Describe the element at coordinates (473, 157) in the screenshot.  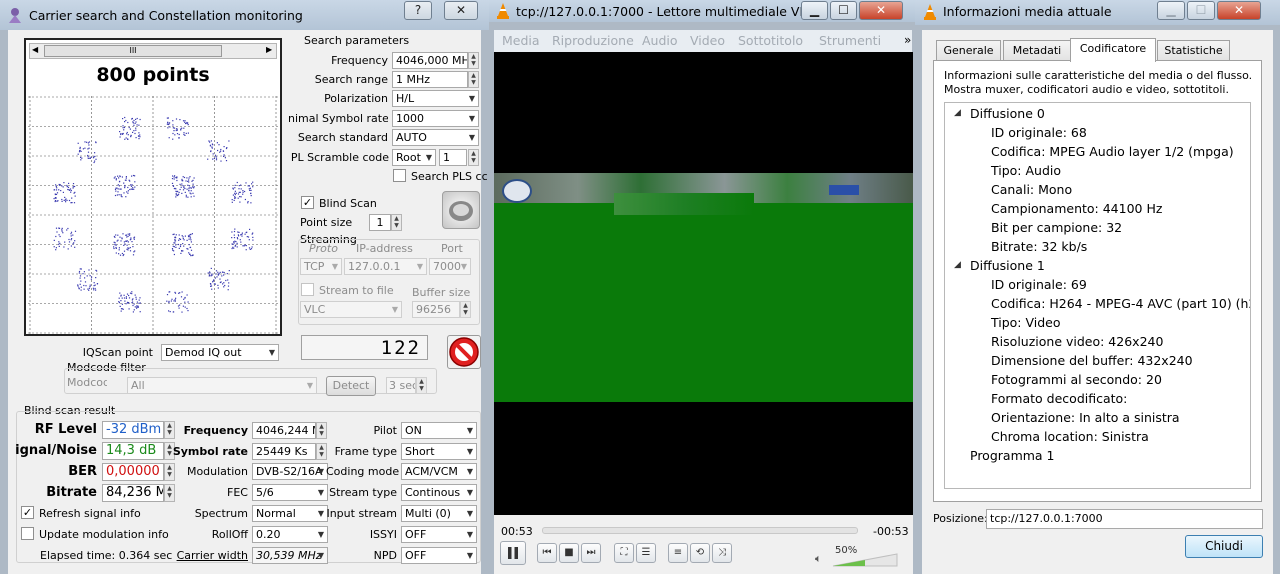
I see `pl-scramble-spin: ▲ ▼` at that location.